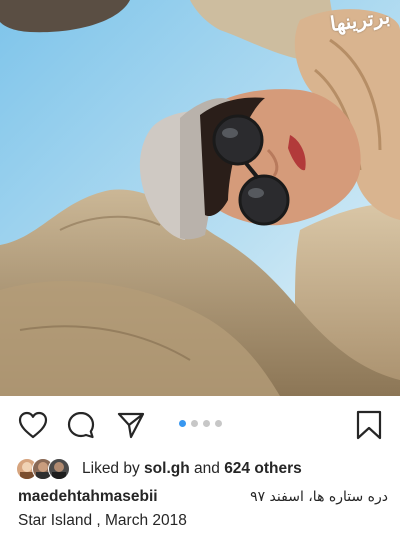 The height and width of the screenshot is (536, 400). I want to click on carousel-indicator, so click(200, 423).